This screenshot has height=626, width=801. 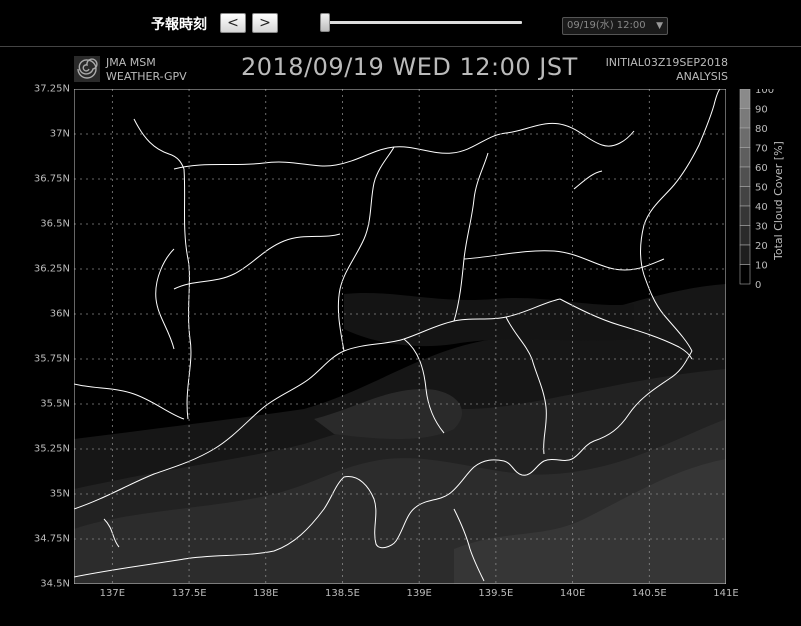 What do you see at coordinates (666, 62) in the screenshot?
I see `initial-line1: INITIAL03Z19SEP2018` at bounding box center [666, 62].